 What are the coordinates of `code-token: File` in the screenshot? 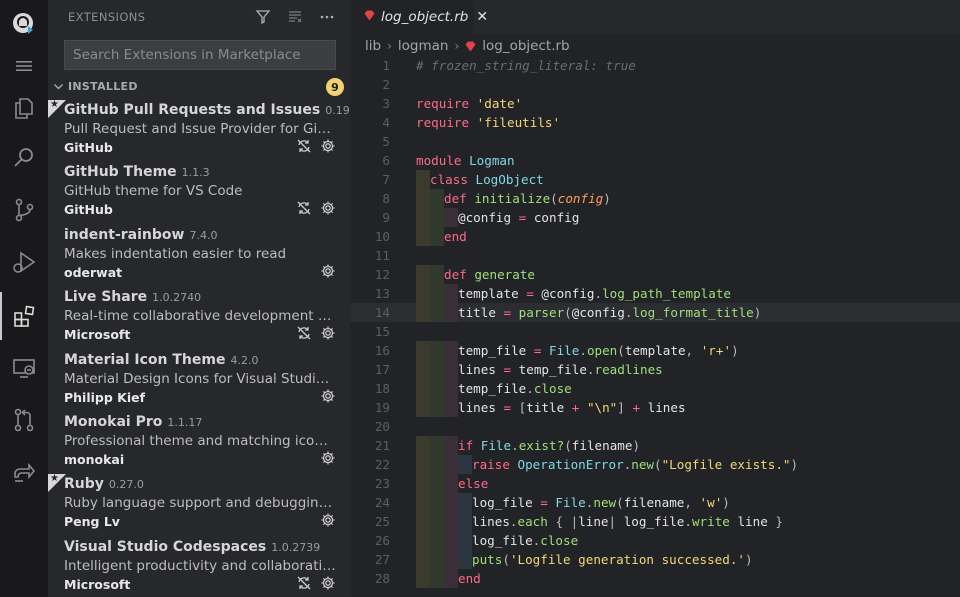 It's located at (496, 445).